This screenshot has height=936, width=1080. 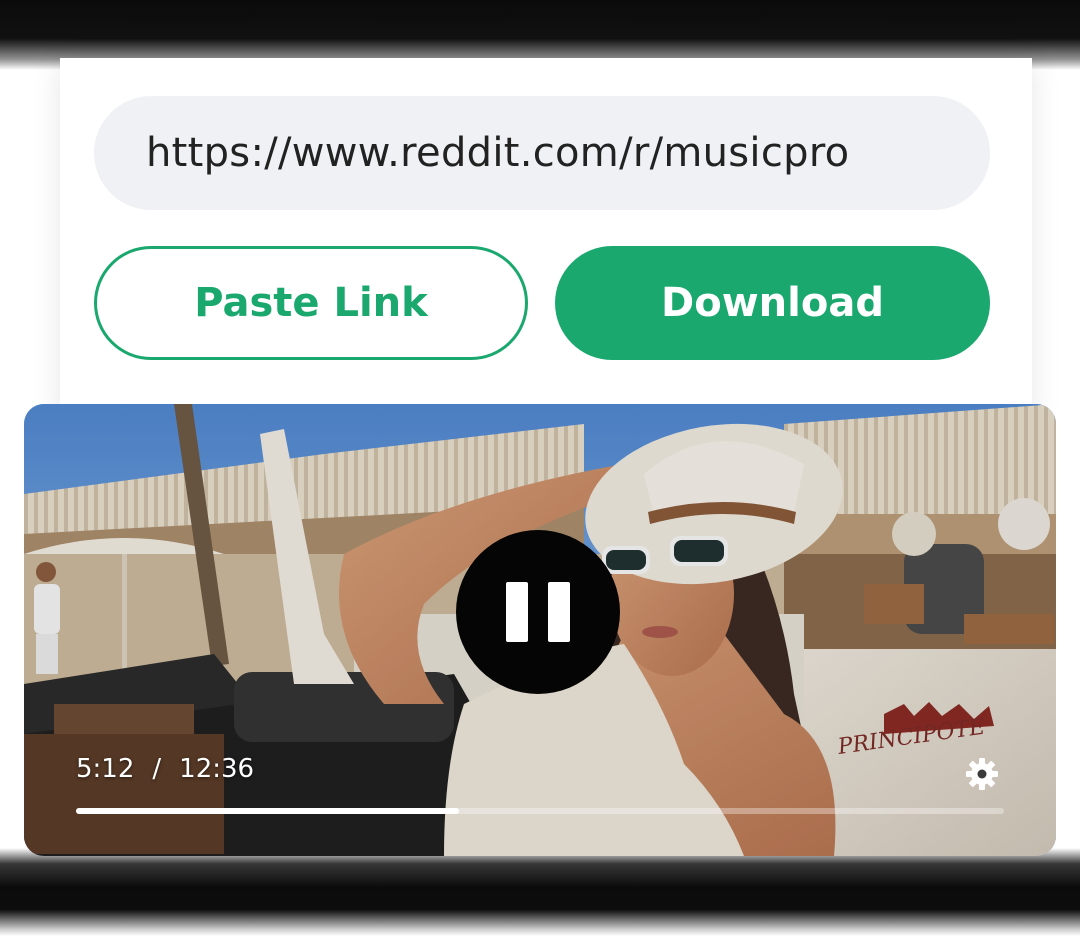 I want to click on gear-icon, so click(x=982, y=774).